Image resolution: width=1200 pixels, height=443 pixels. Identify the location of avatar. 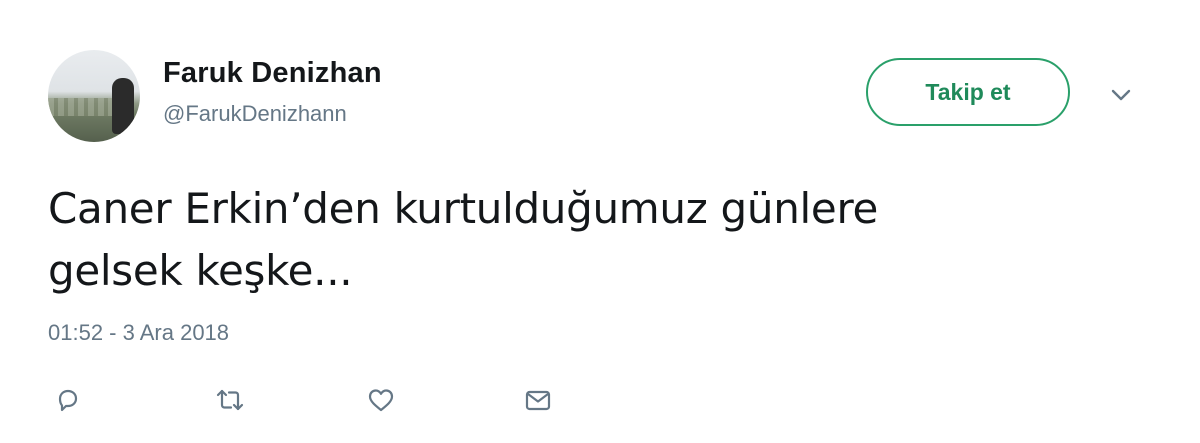
(94, 96).